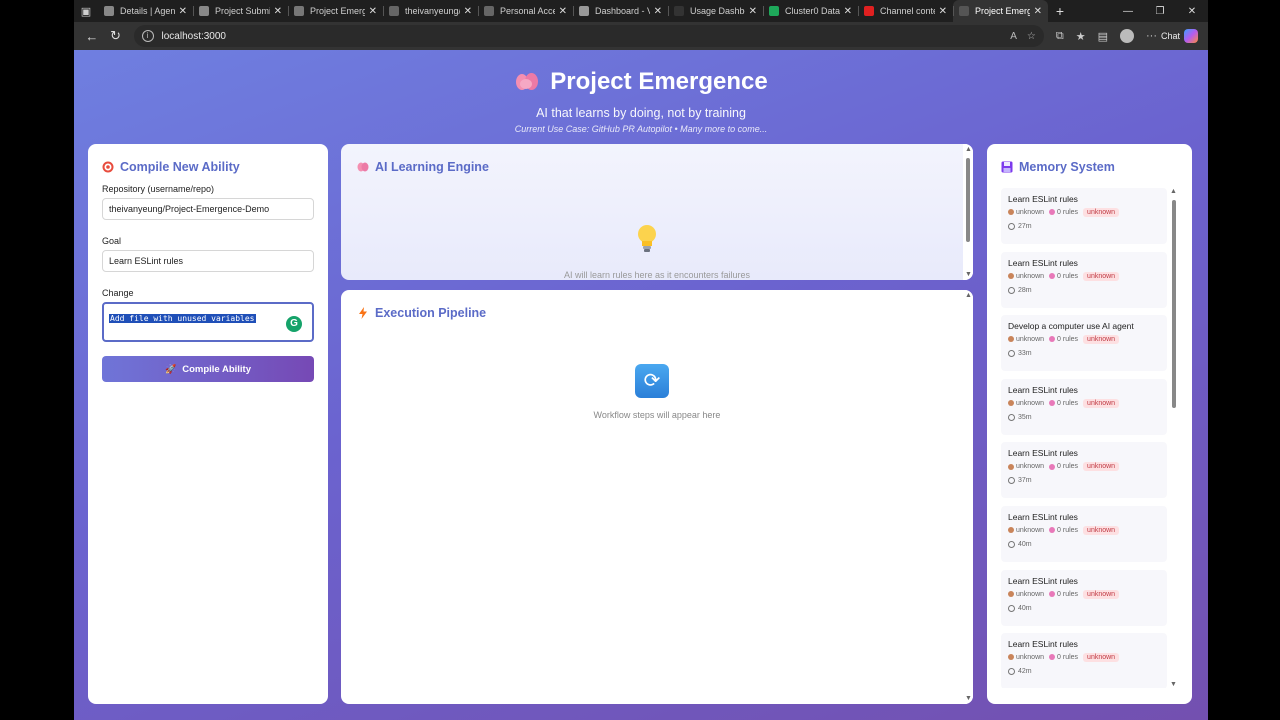 Image resolution: width=1280 pixels, height=720 pixels. I want to click on tab-title: Project Emerg, so click(1002, 11).